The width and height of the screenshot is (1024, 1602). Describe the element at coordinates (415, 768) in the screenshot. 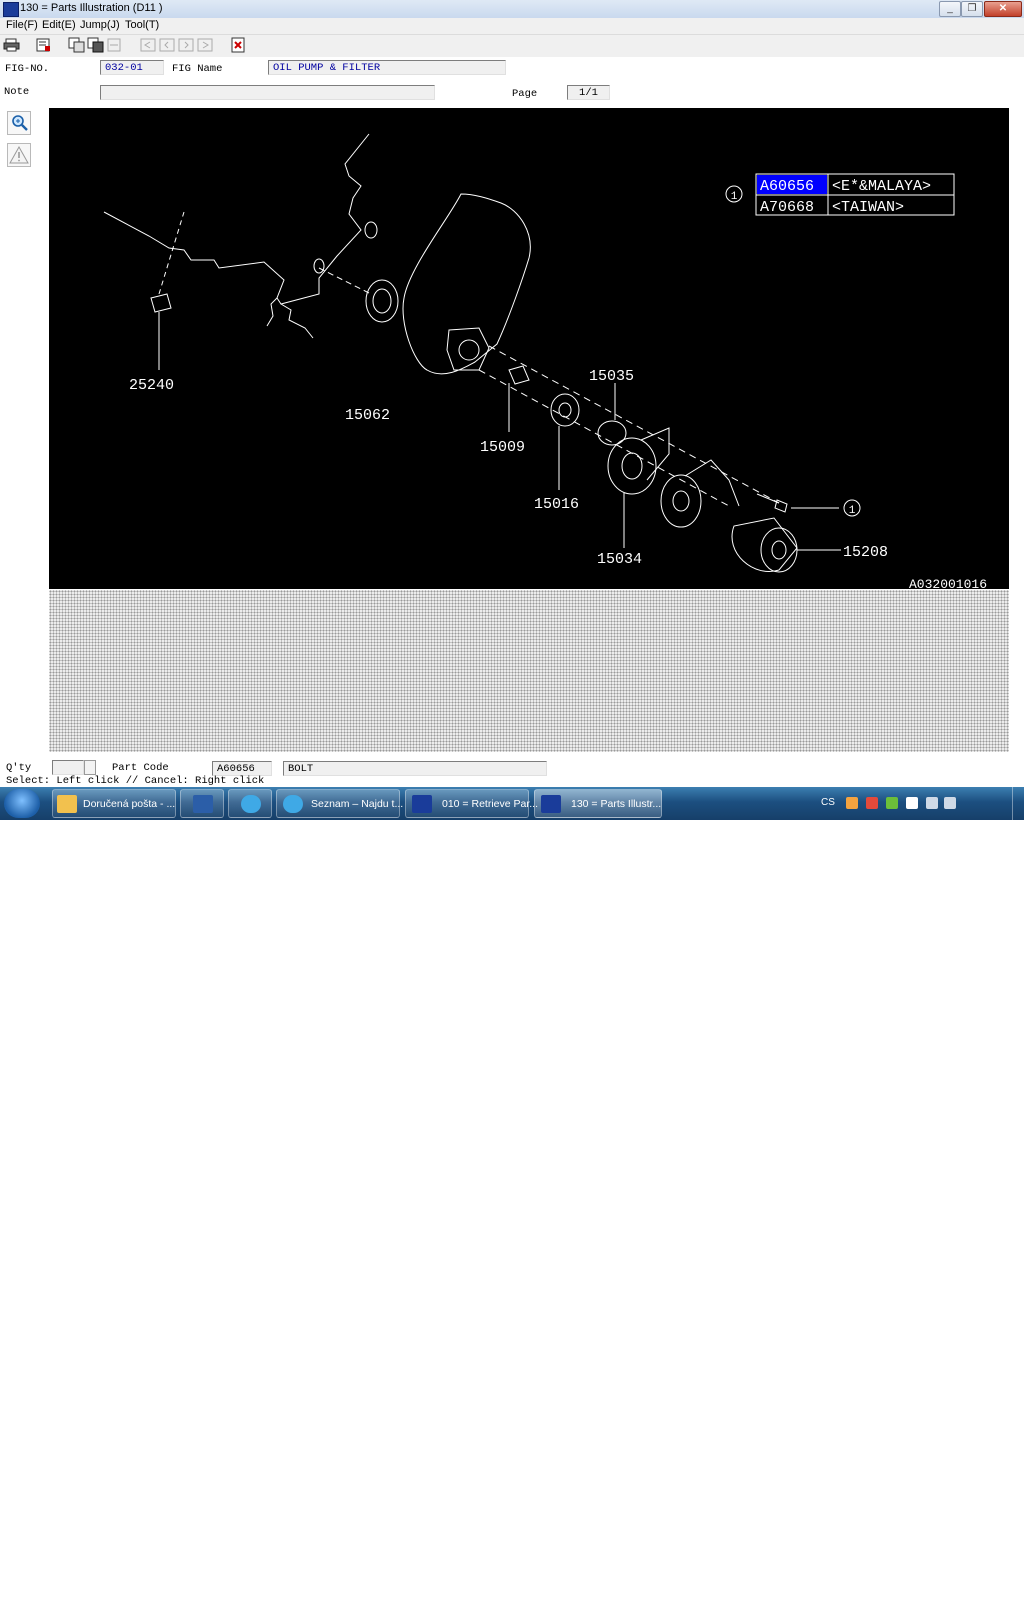

I see `part-name-field: BOLT` at that location.